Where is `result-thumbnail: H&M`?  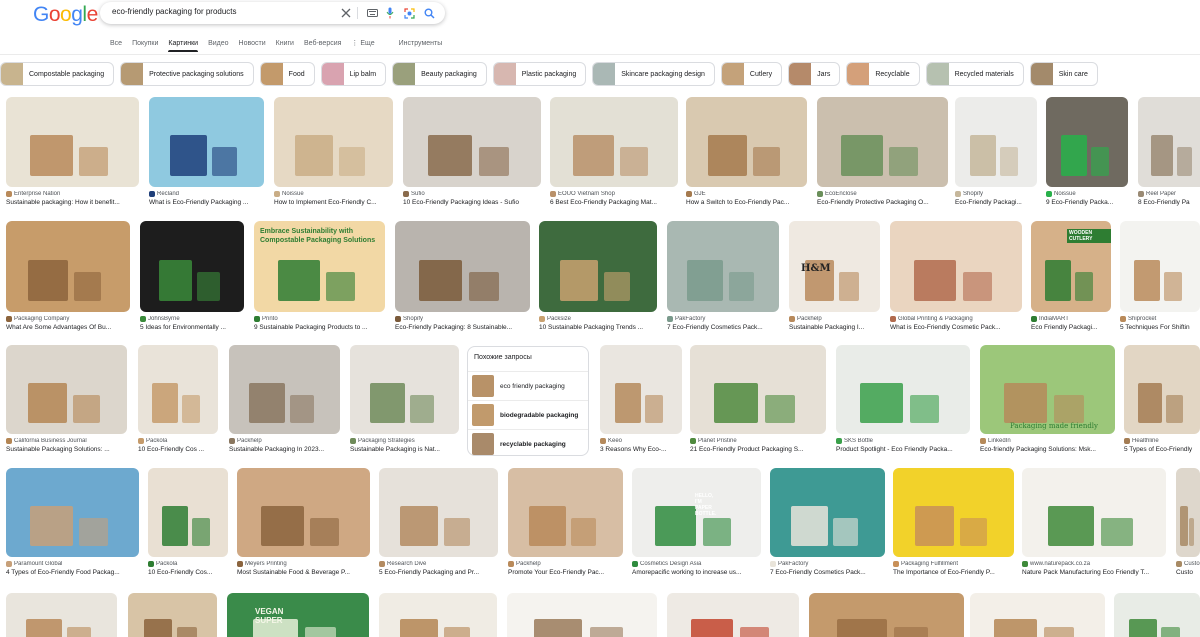 result-thumbnail: H&M is located at coordinates (834, 266).